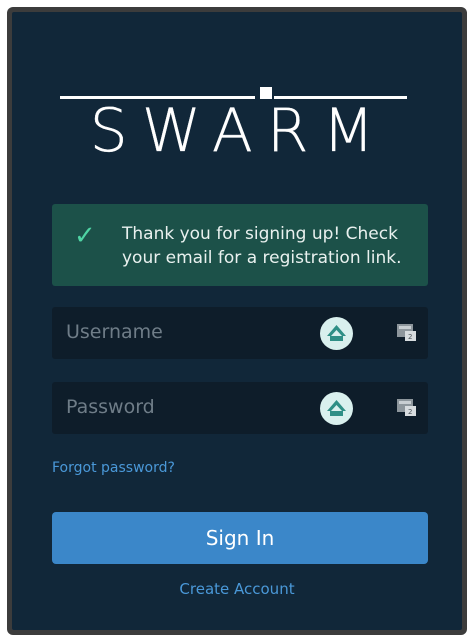  What do you see at coordinates (240, 408) in the screenshot?
I see `password-field: Password 2` at bounding box center [240, 408].